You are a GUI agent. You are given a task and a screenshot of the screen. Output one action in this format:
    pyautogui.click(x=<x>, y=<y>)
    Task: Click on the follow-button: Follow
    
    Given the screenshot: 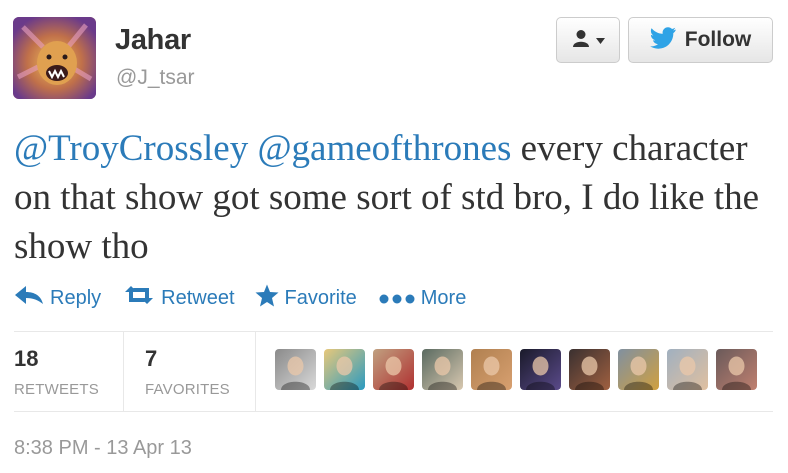 What is the action you would take?
    pyautogui.click(x=700, y=40)
    